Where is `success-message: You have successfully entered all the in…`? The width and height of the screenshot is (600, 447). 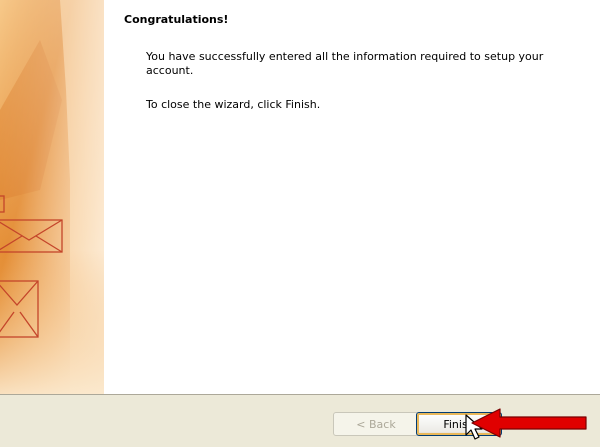 success-message: You have successfully entered all the in… is located at coordinates (345, 63).